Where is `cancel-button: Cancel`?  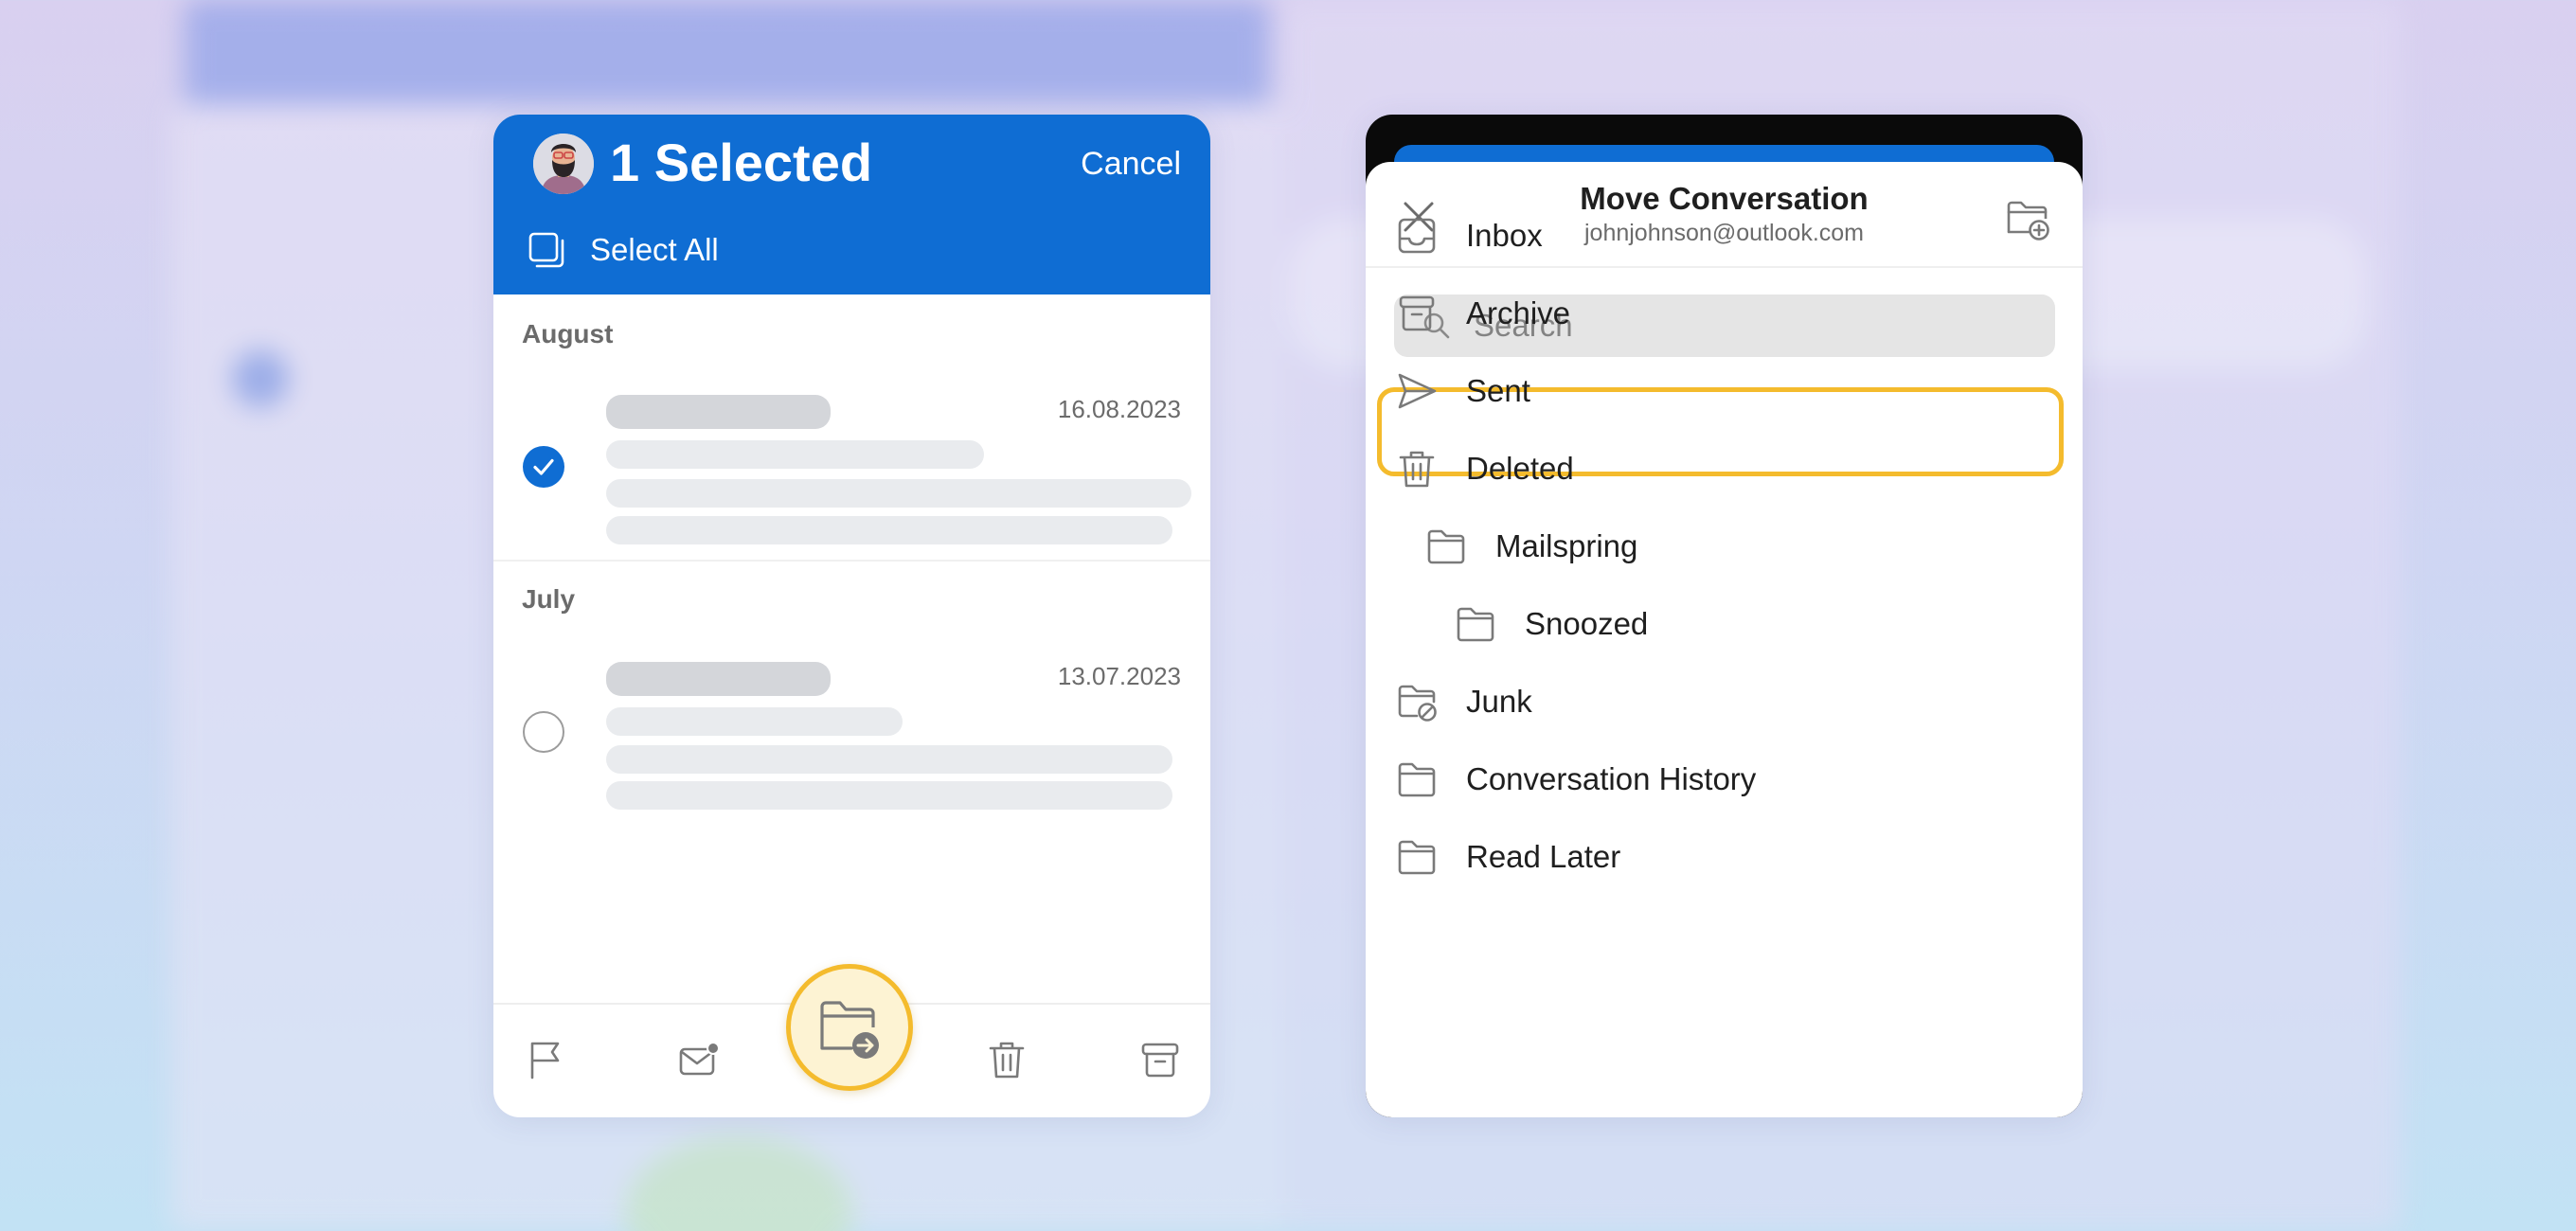
cancel-button: Cancel is located at coordinates (1131, 164).